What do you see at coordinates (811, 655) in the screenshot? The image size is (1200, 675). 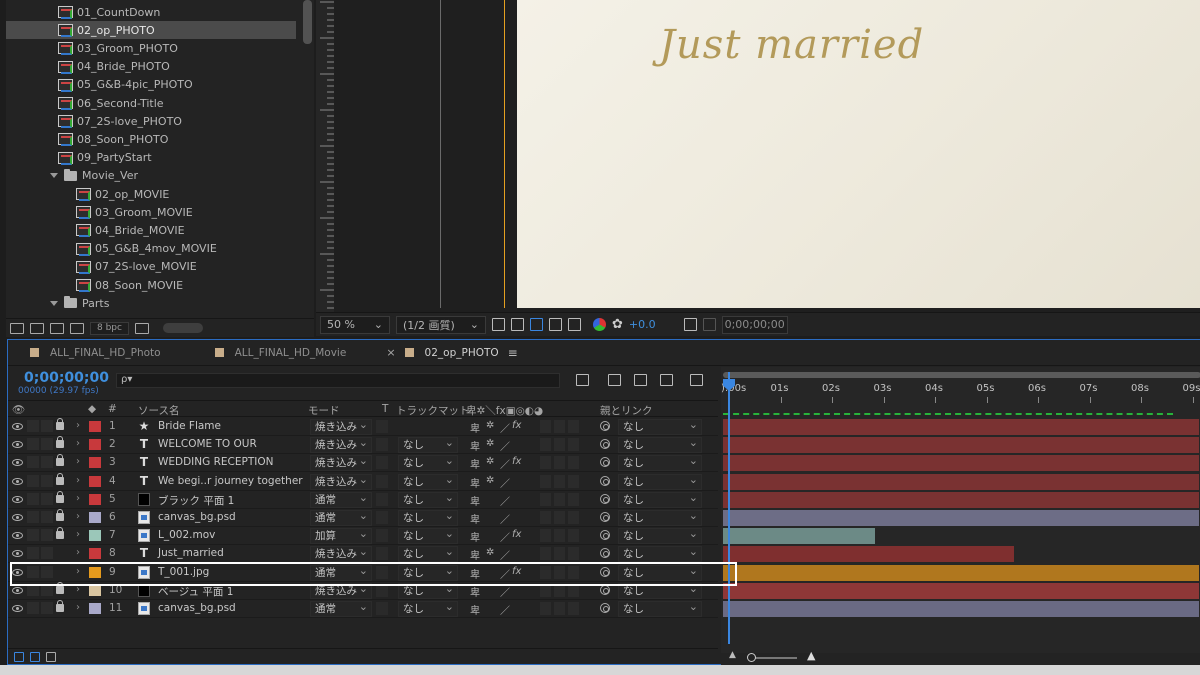 I see `zoom-in-icon: ▲` at bounding box center [811, 655].